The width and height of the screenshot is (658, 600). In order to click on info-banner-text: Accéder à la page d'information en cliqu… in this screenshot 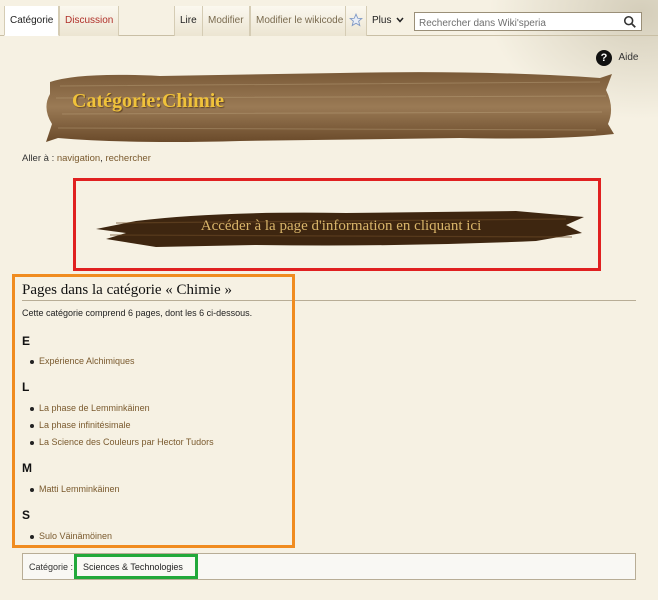, I will do `click(341, 226)`.